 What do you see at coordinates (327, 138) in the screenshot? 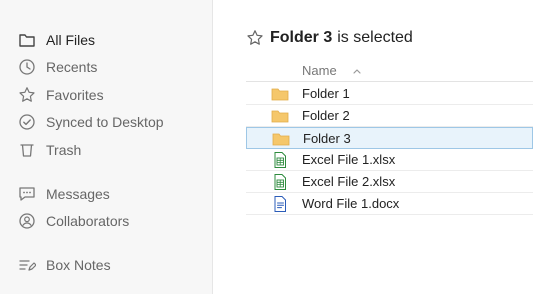
I see `file-name: Folder 3` at bounding box center [327, 138].